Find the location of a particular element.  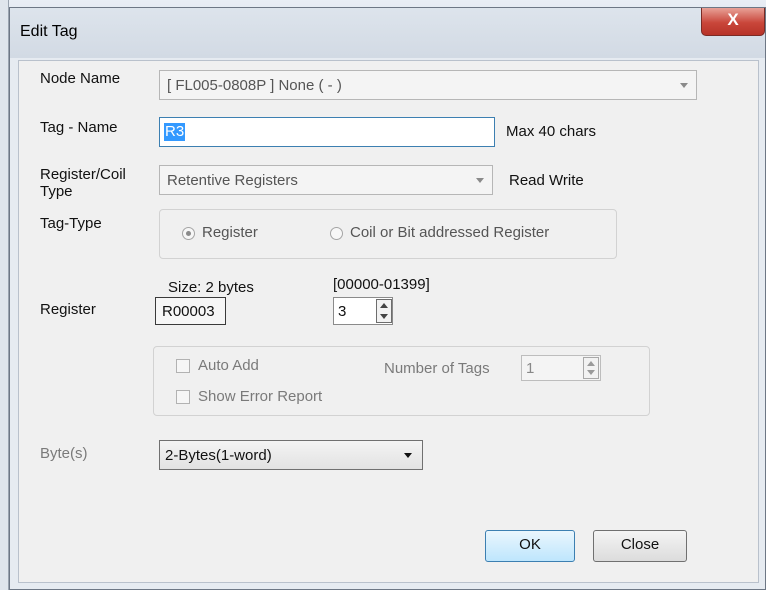

close-button: Close is located at coordinates (640, 546).